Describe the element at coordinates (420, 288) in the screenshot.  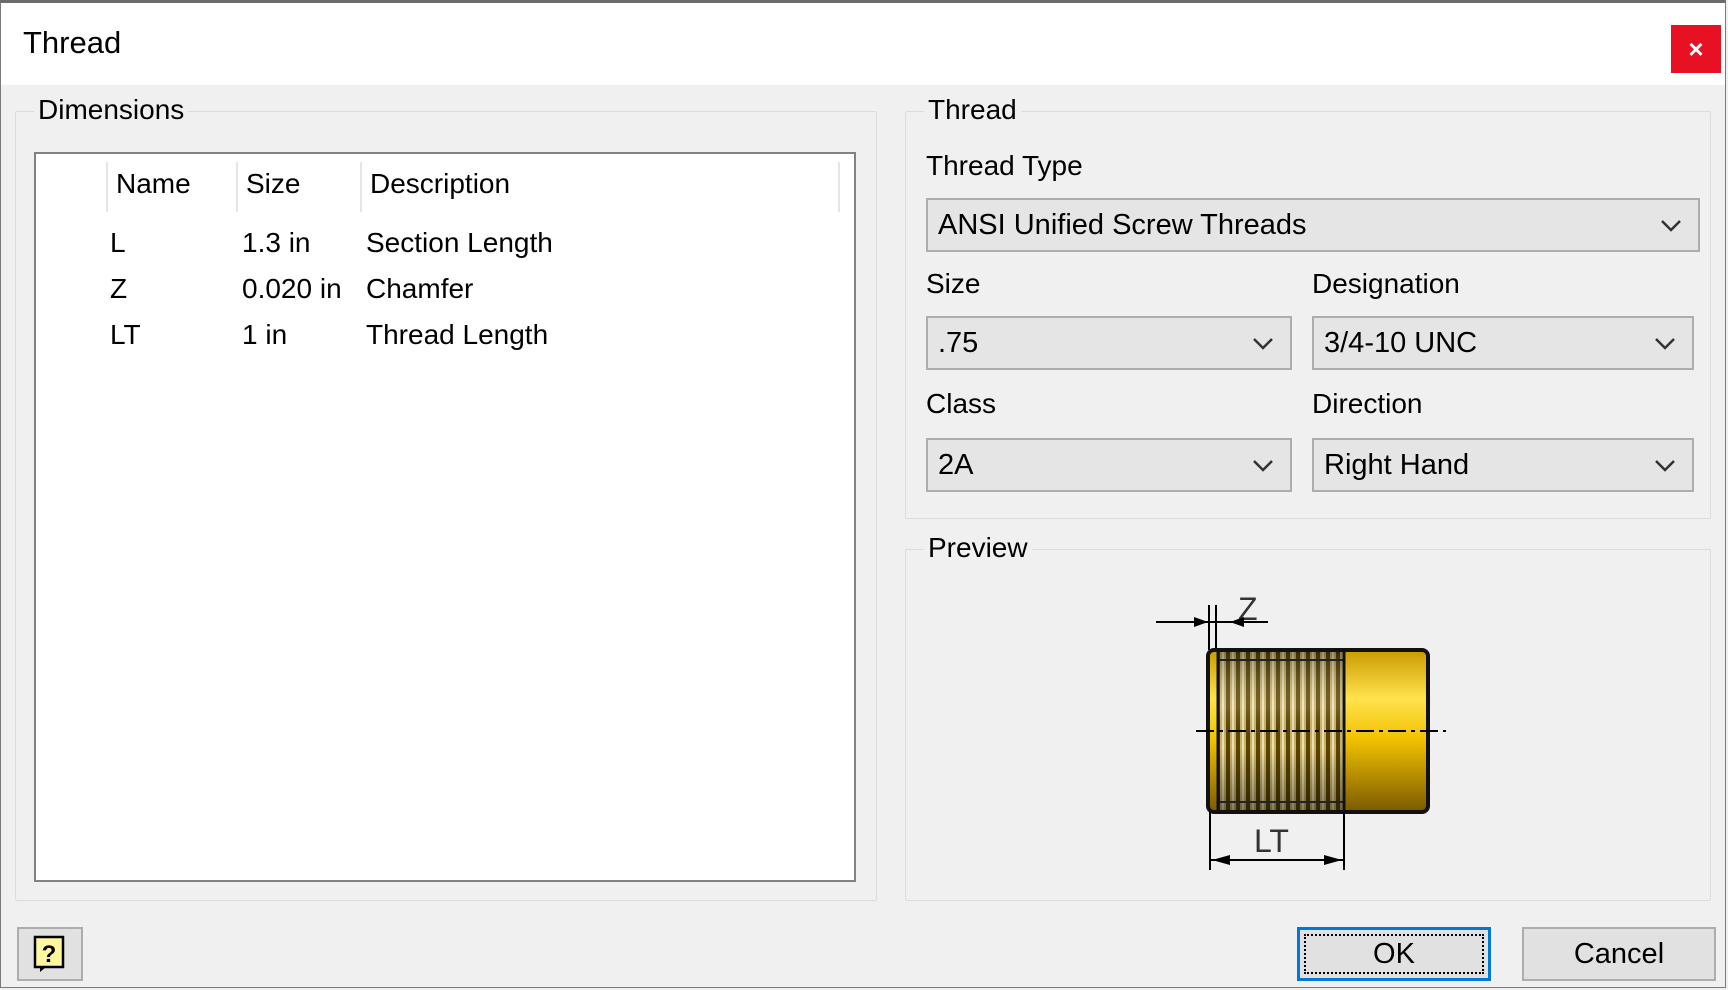
I see `row-description: Chamfer` at that location.